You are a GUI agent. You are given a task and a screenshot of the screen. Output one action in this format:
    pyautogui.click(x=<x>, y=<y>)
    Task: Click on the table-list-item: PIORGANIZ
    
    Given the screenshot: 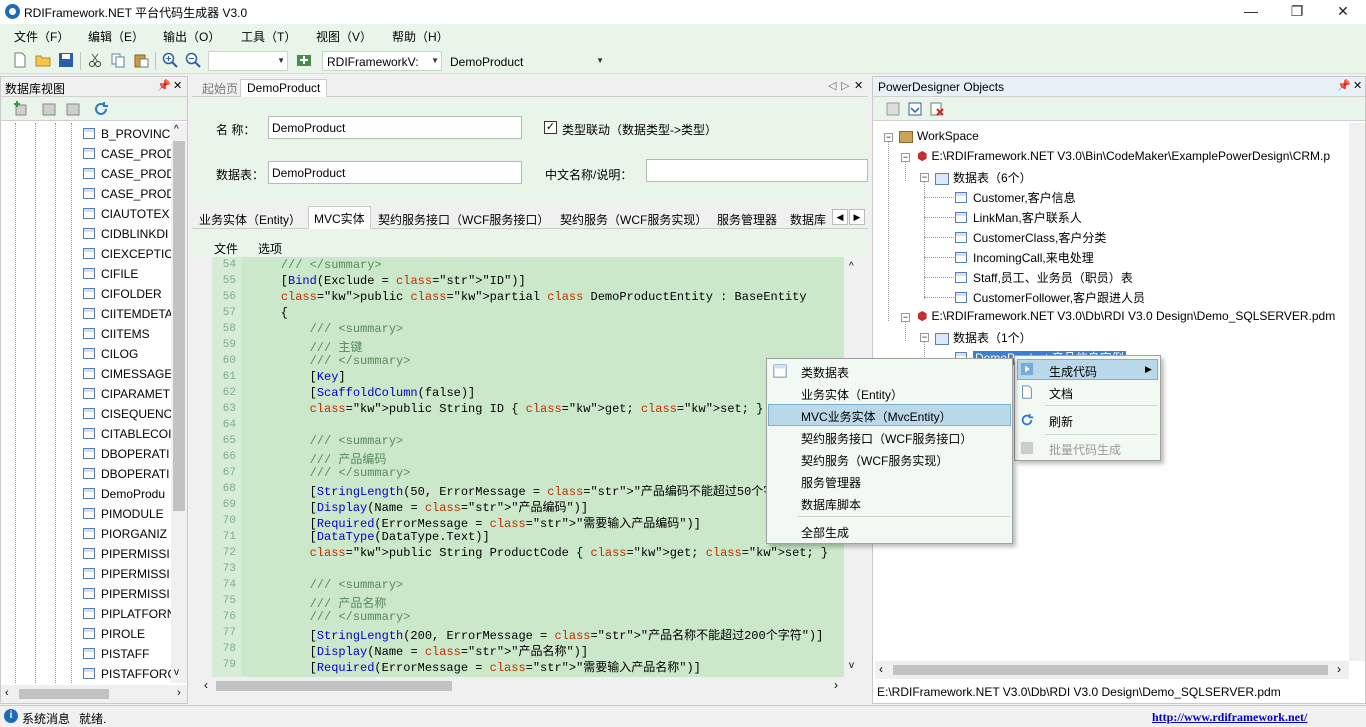 What is the action you would take?
    pyautogui.click(x=127, y=537)
    